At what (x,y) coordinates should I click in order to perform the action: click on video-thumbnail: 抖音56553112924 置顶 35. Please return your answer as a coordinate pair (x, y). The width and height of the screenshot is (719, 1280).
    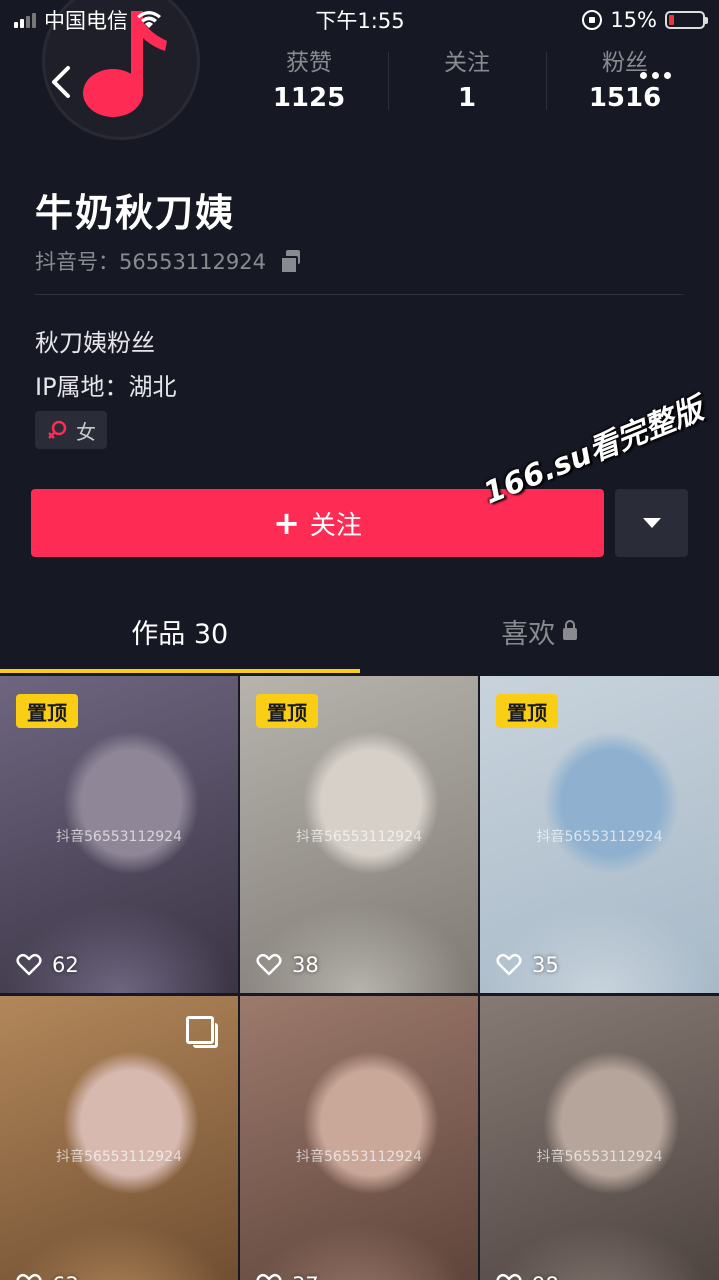
    Looking at the image, I should click on (599, 834).